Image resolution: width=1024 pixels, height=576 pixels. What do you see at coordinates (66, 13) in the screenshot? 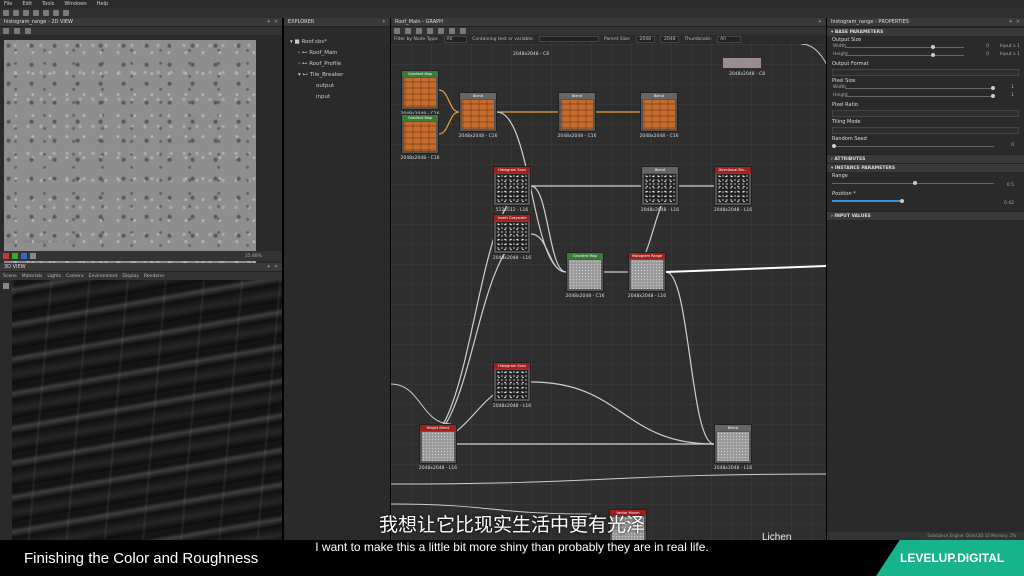
I see `redo-icon` at bounding box center [66, 13].